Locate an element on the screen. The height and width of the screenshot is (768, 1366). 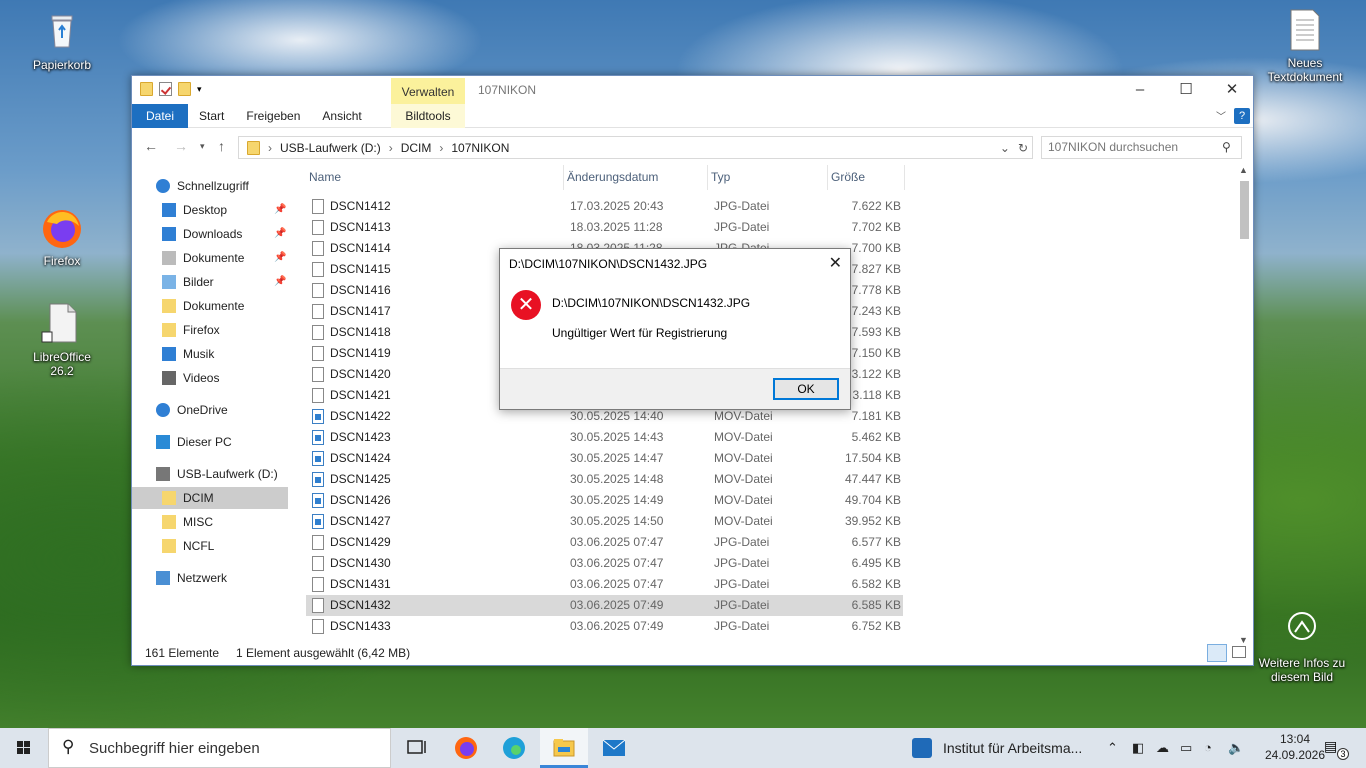
recent-chevron-icon: ▾ is located at coordinates (202, 146).